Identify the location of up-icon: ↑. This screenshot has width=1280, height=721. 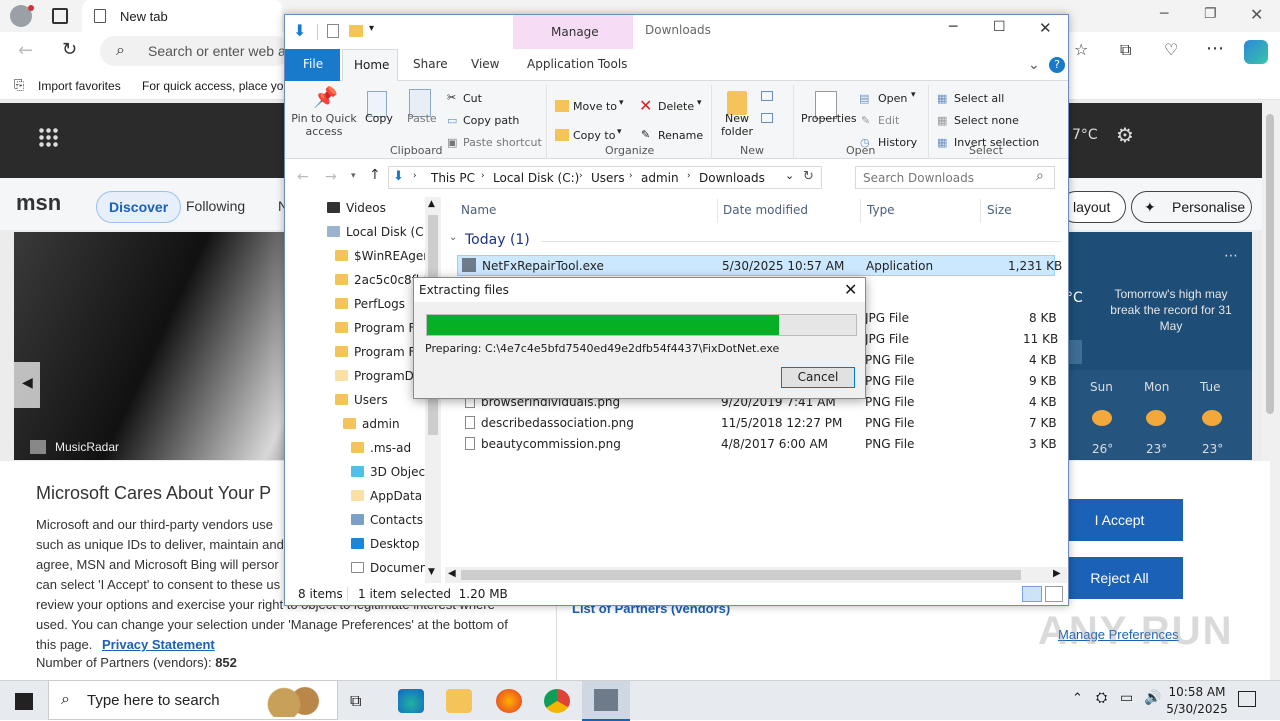
(375, 175).